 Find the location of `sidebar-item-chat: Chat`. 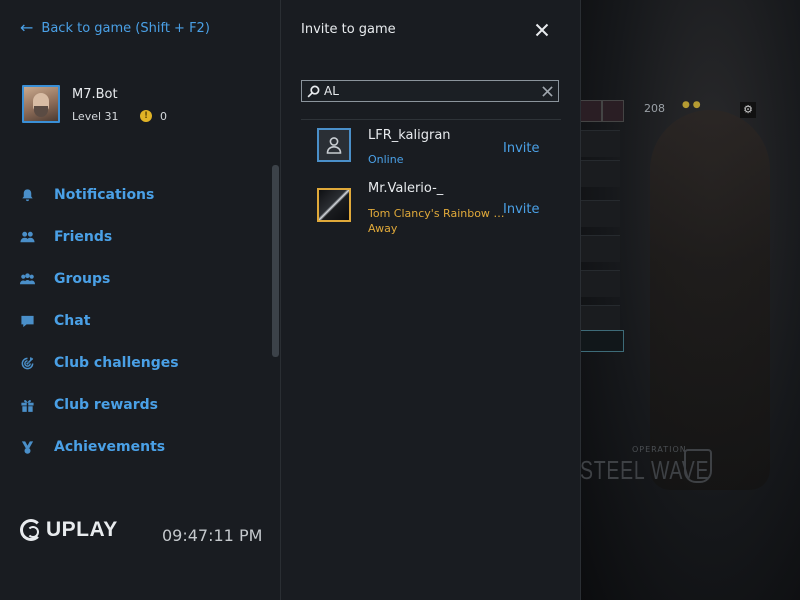

sidebar-item-chat: Chat is located at coordinates (99, 321).